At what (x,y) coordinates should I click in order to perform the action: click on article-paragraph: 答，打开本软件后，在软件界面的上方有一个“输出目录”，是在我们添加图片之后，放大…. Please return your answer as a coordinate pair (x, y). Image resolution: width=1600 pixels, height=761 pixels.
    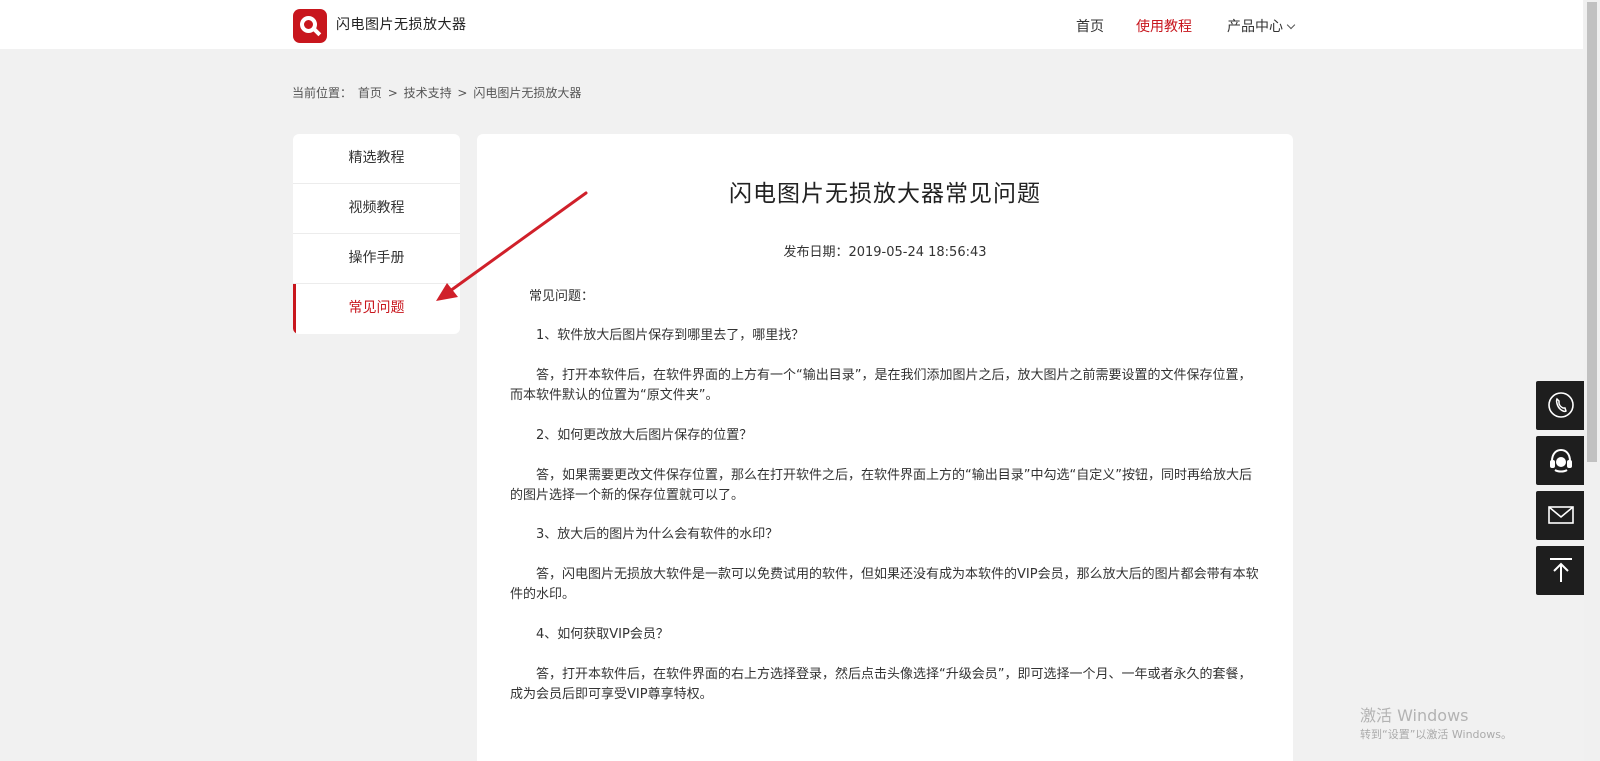
    Looking at the image, I should click on (881, 385).